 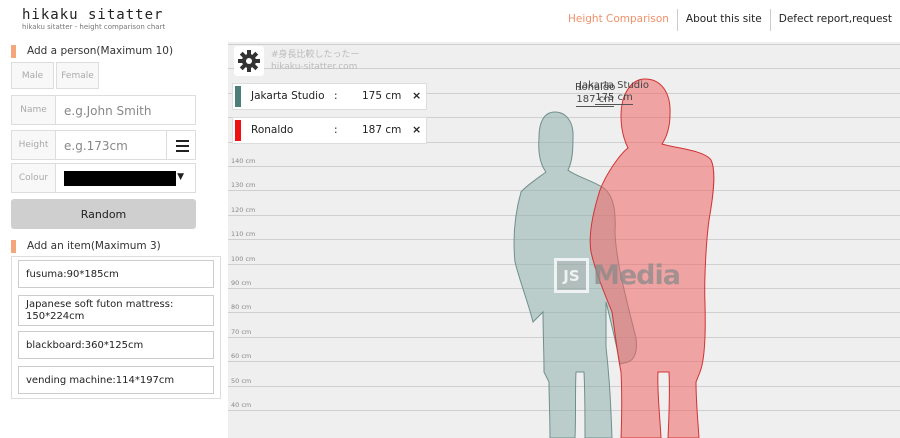 I want to click on jakarta-label-name: Jakarta Studio, so click(x=614, y=85).